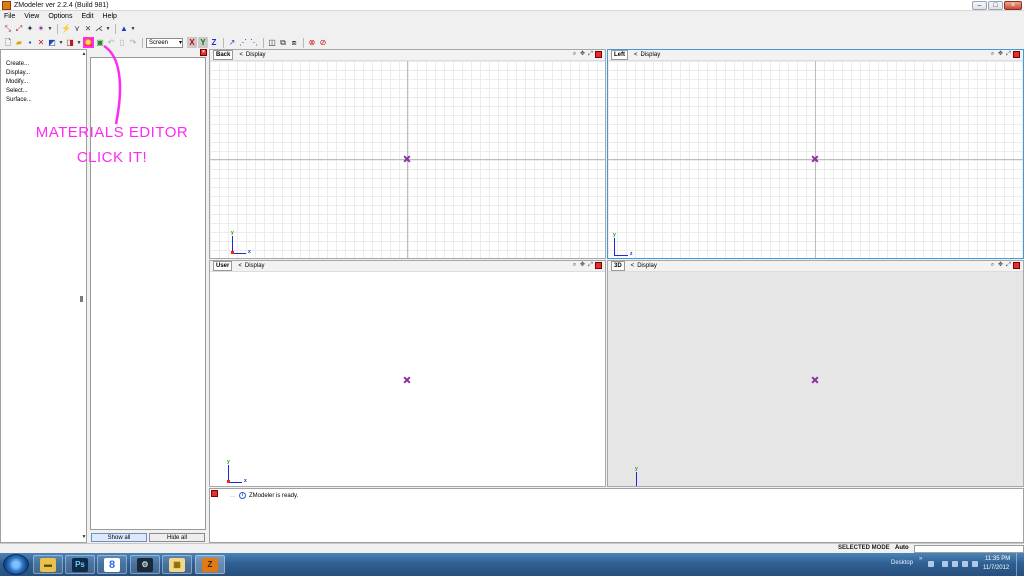 The image size is (1024, 576). What do you see at coordinates (192, 42) in the screenshot?
I see `axis-x-toggle: X` at bounding box center [192, 42].